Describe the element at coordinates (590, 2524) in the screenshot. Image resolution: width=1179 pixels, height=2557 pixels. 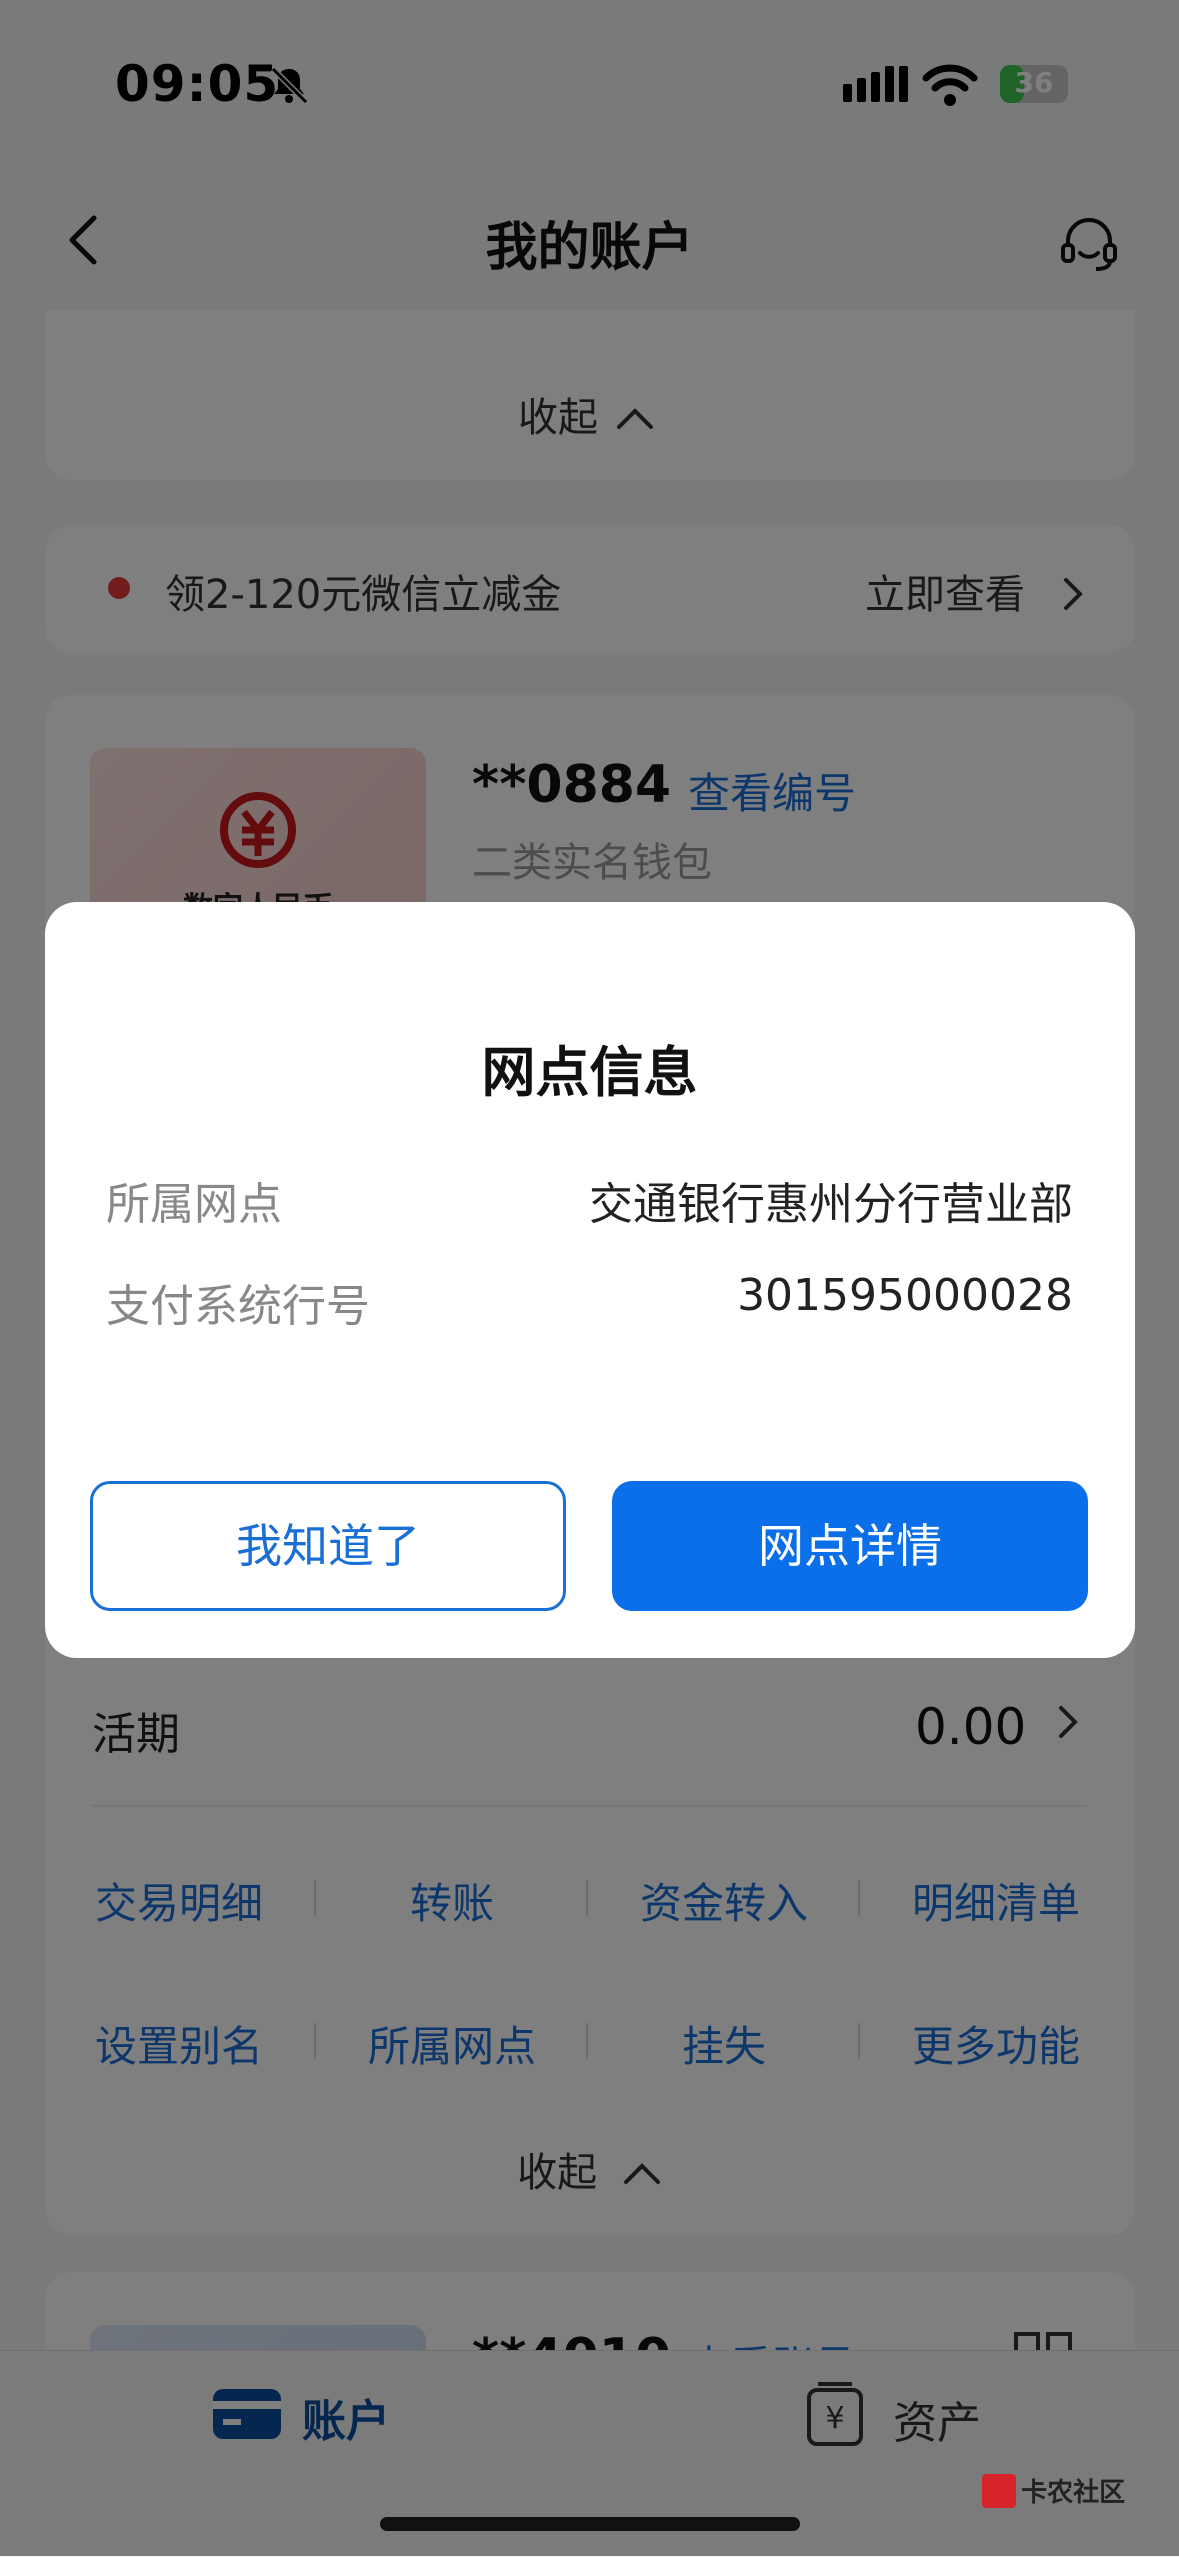
I see `home-indicator` at that location.